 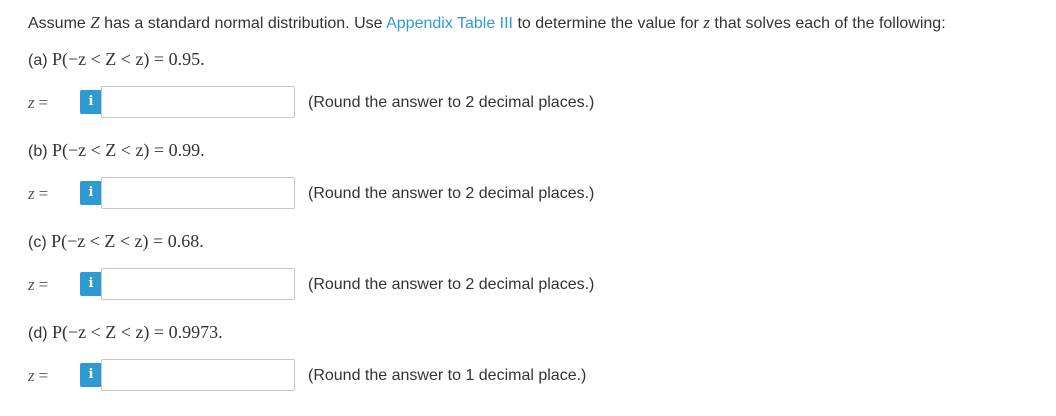 What do you see at coordinates (40, 60) in the screenshot?
I see `part-a-letter: (a)` at bounding box center [40, 60].